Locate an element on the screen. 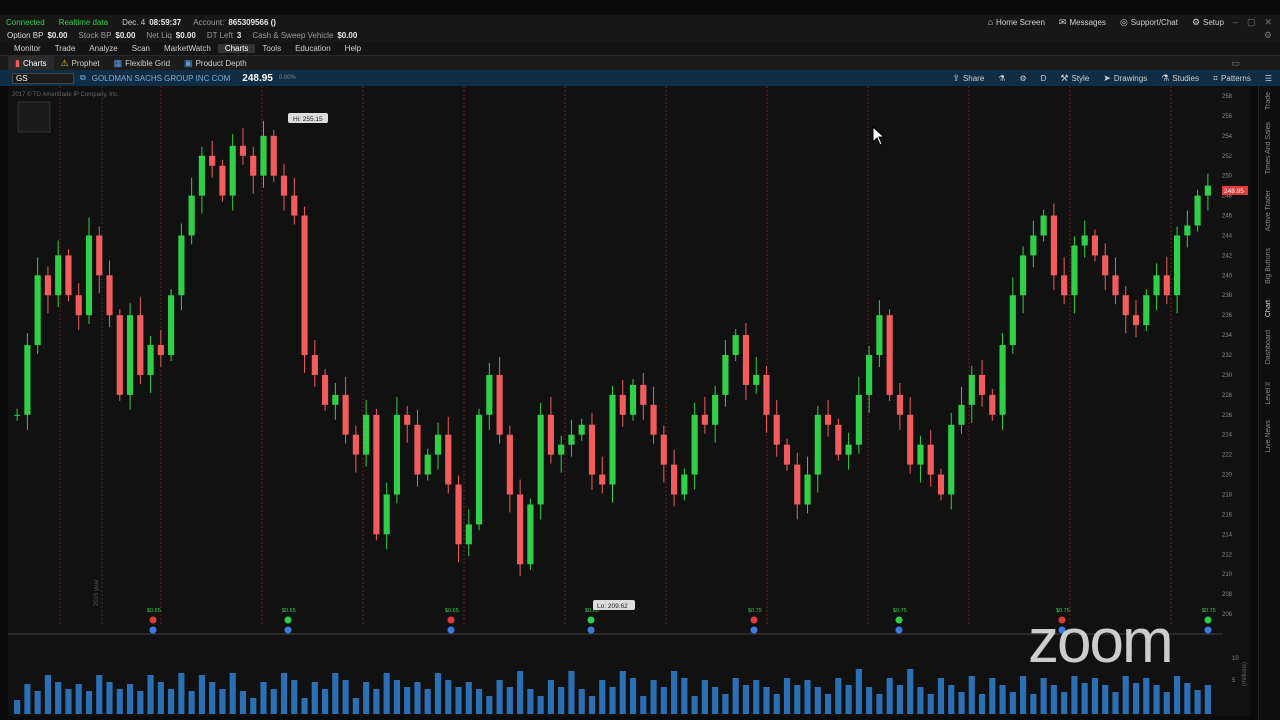  menu-marketwatch: MarketWatch is located at coordinates (187, 48).